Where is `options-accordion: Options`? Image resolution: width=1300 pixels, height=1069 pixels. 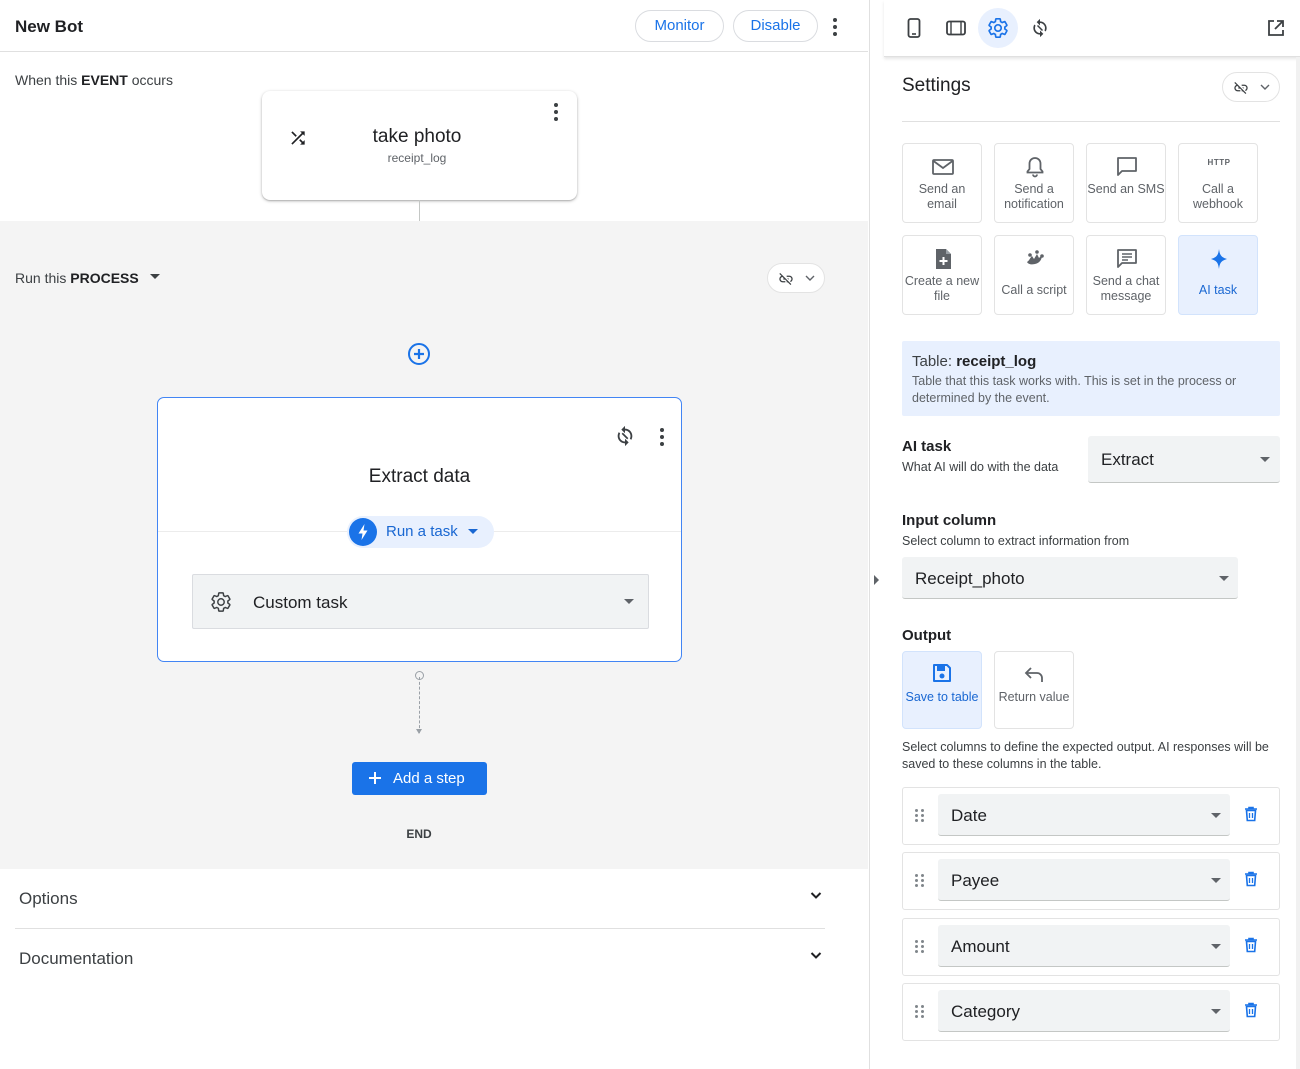
options-accordion: Options is located at coordinates (420, 899).